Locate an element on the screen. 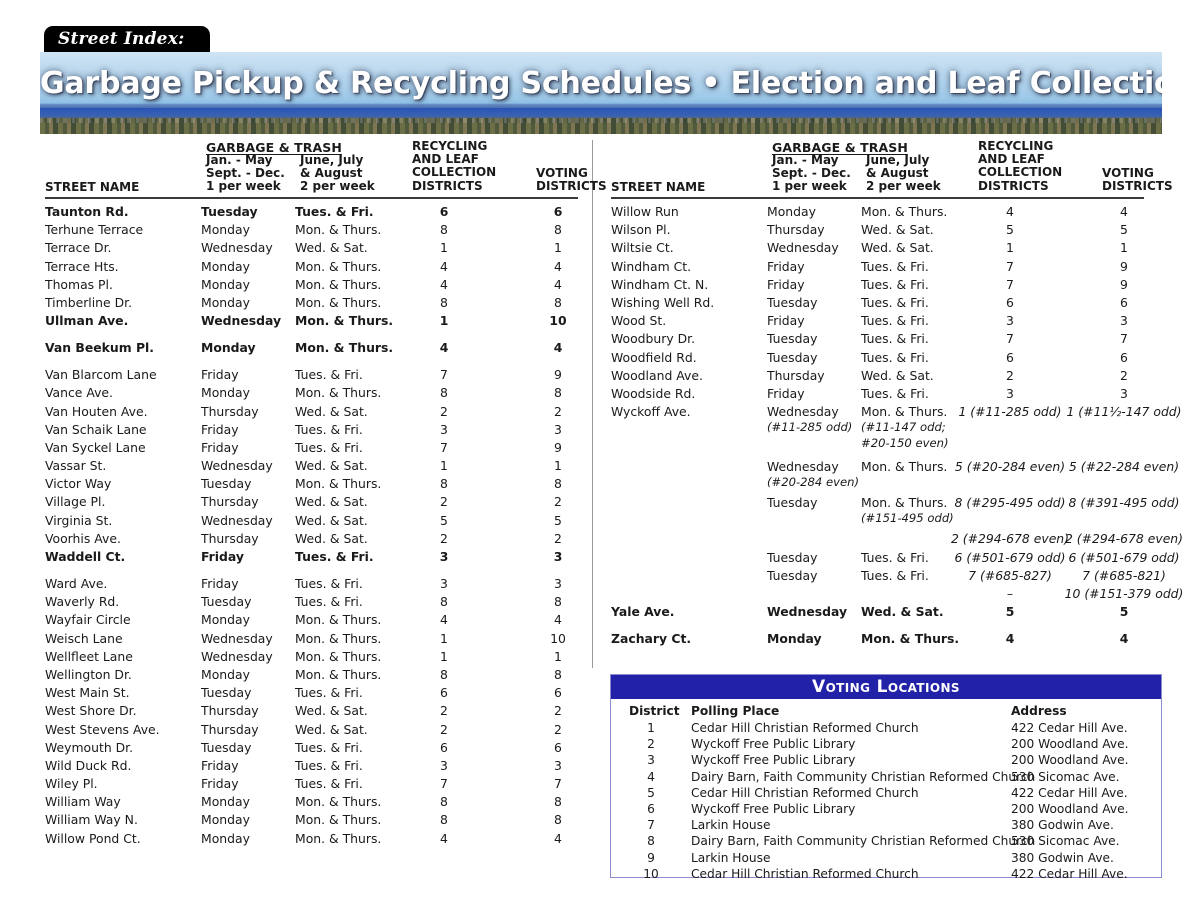  voting-district-cell: 2 is located at coordinates (1124, 375).